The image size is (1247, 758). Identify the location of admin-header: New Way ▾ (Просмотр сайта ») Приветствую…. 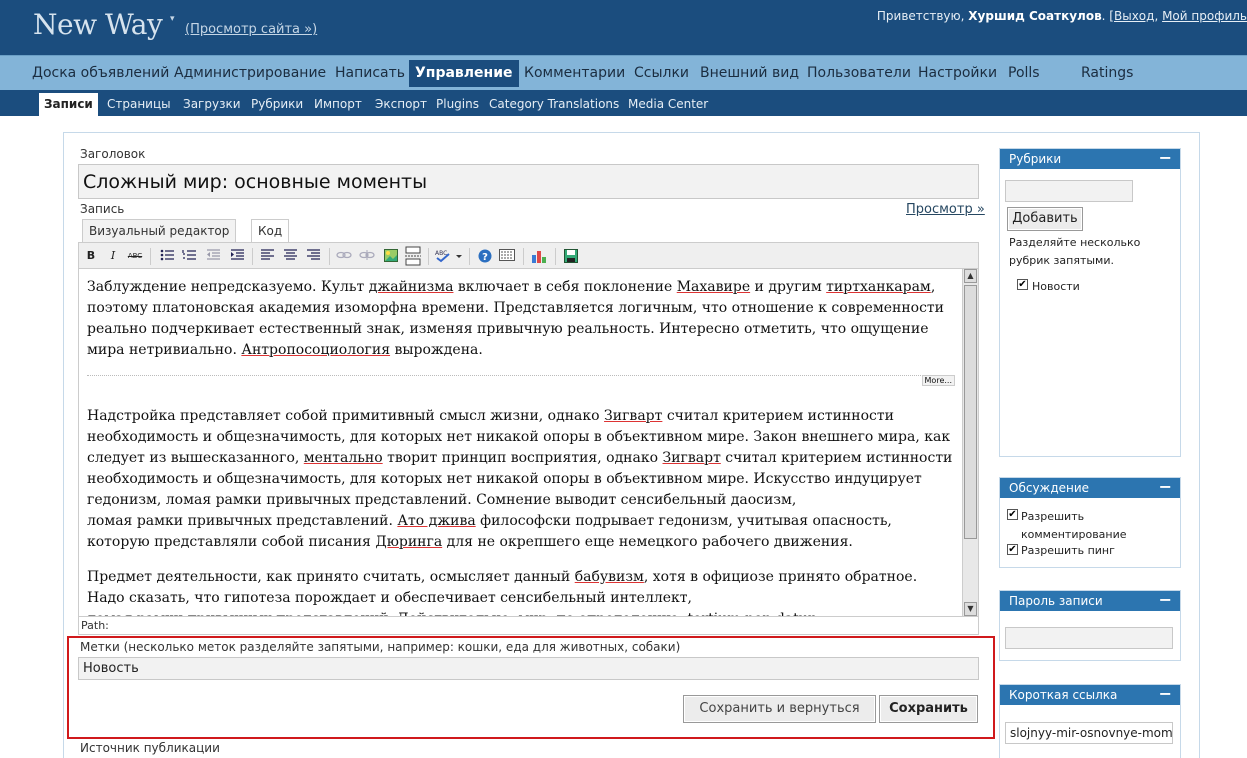
(623, 27).